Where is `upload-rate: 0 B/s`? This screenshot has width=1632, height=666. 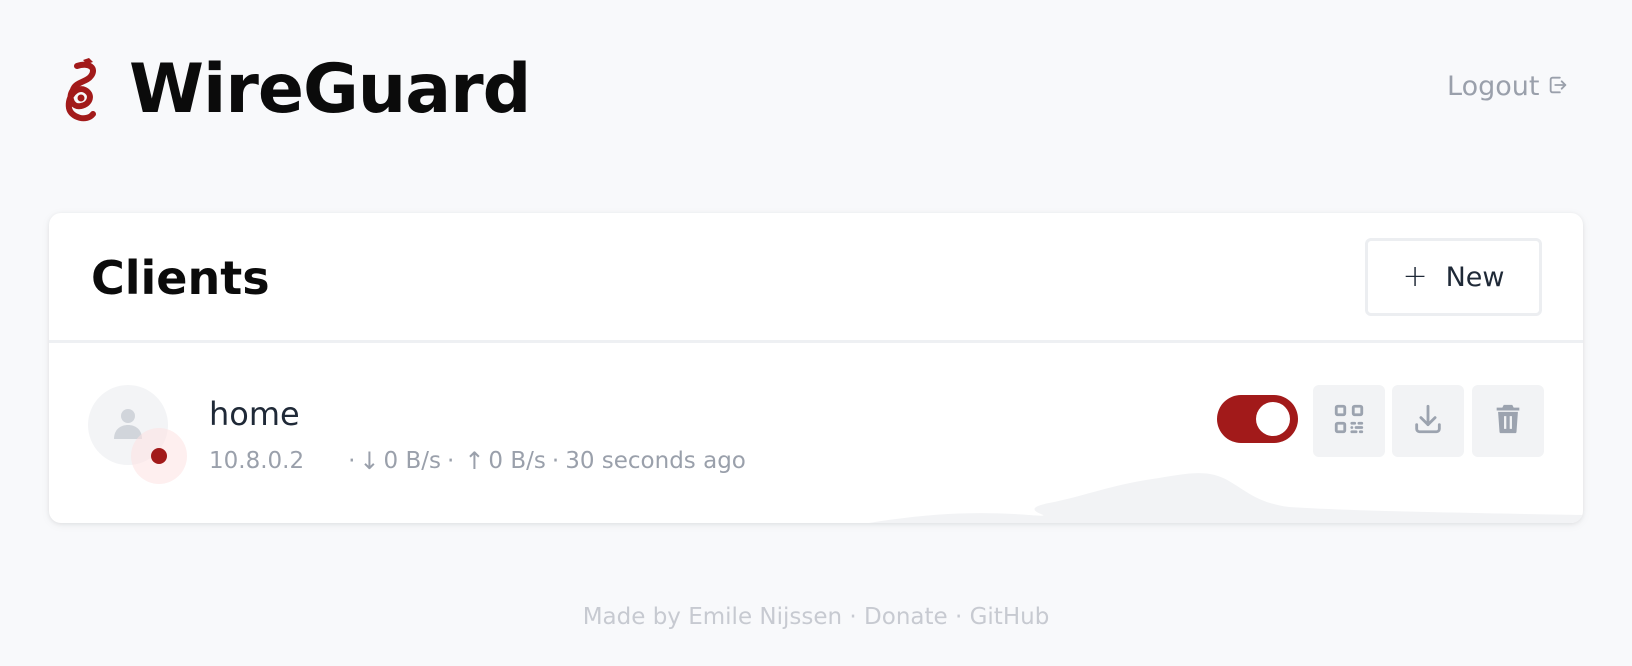
upload-rate: 0 B/s is located at coordinates (517, 461).